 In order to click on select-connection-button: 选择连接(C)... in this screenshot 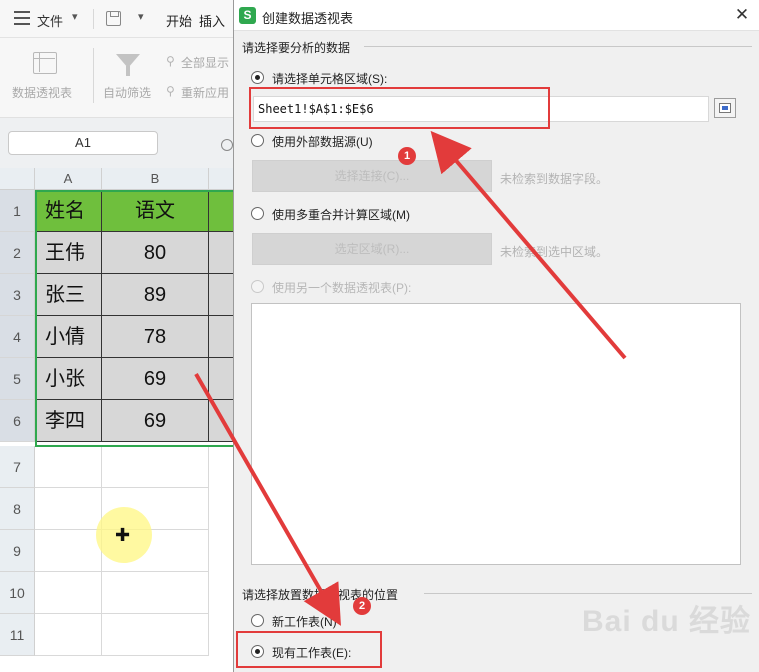, I will do `click(372, 176)`.